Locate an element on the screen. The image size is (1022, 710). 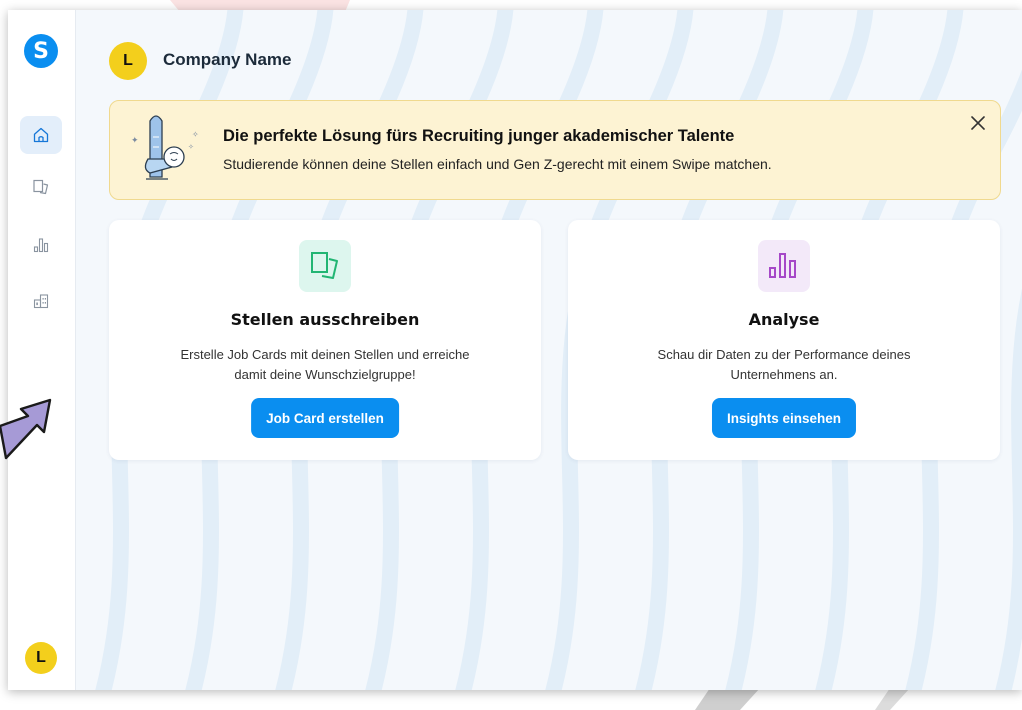
card-title: Stellen ausschreiben is located at coordinates (325, 319).